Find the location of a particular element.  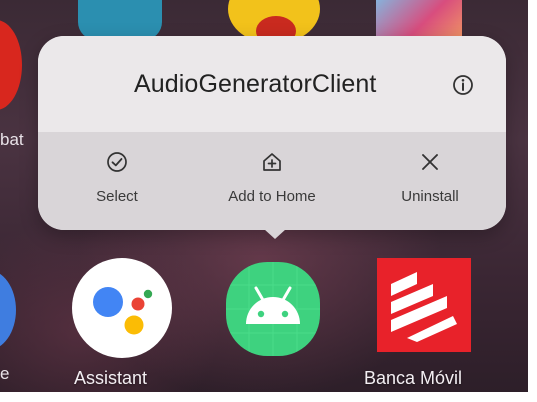

banca-logo is located at coordinates (424, 307).